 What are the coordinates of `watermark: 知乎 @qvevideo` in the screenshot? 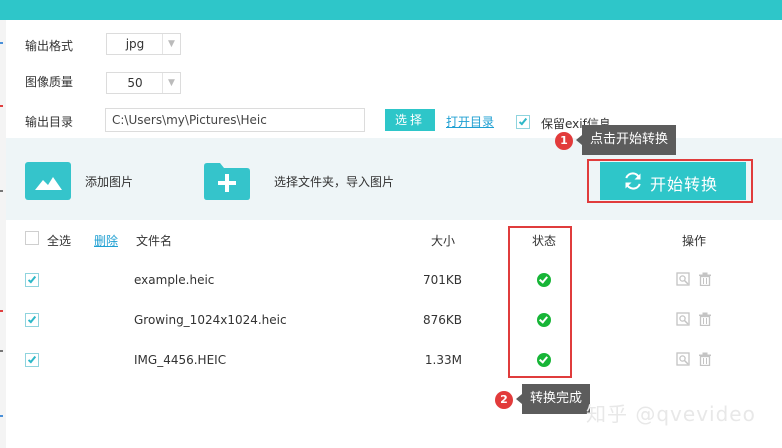 It's located at (671, 414).